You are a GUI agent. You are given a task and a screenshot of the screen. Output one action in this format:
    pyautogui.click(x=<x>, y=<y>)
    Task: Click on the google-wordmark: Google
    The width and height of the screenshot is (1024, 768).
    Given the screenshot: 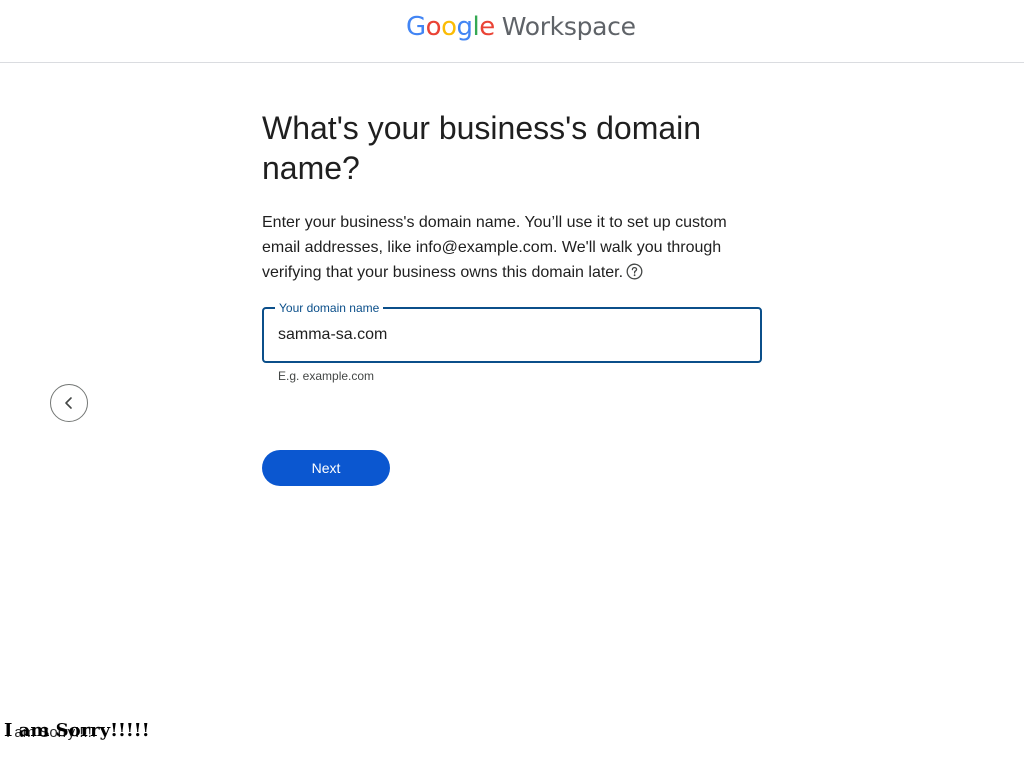 What is the action you would take?
    pyautogui.click(x=450, y=27)
    